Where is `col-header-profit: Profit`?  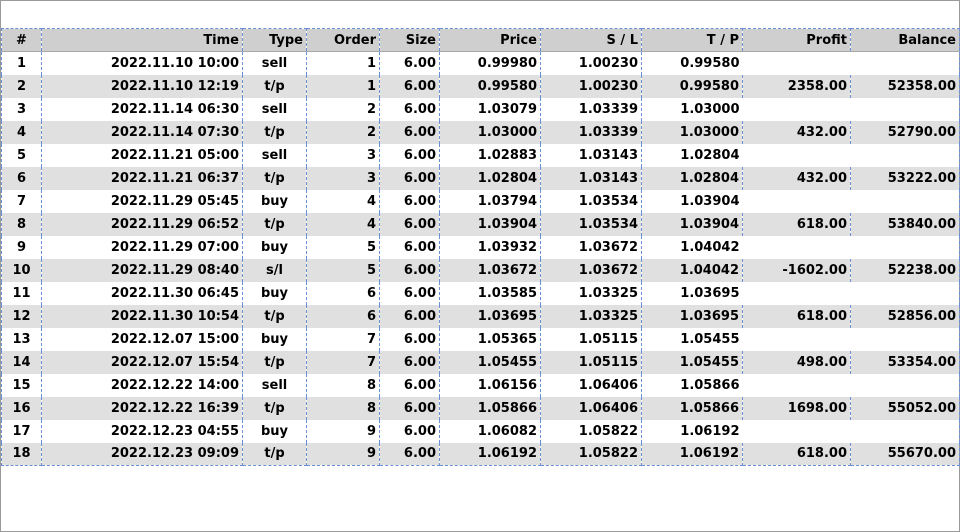 col-header-profit: Profit is located at coordinates (796, 40).